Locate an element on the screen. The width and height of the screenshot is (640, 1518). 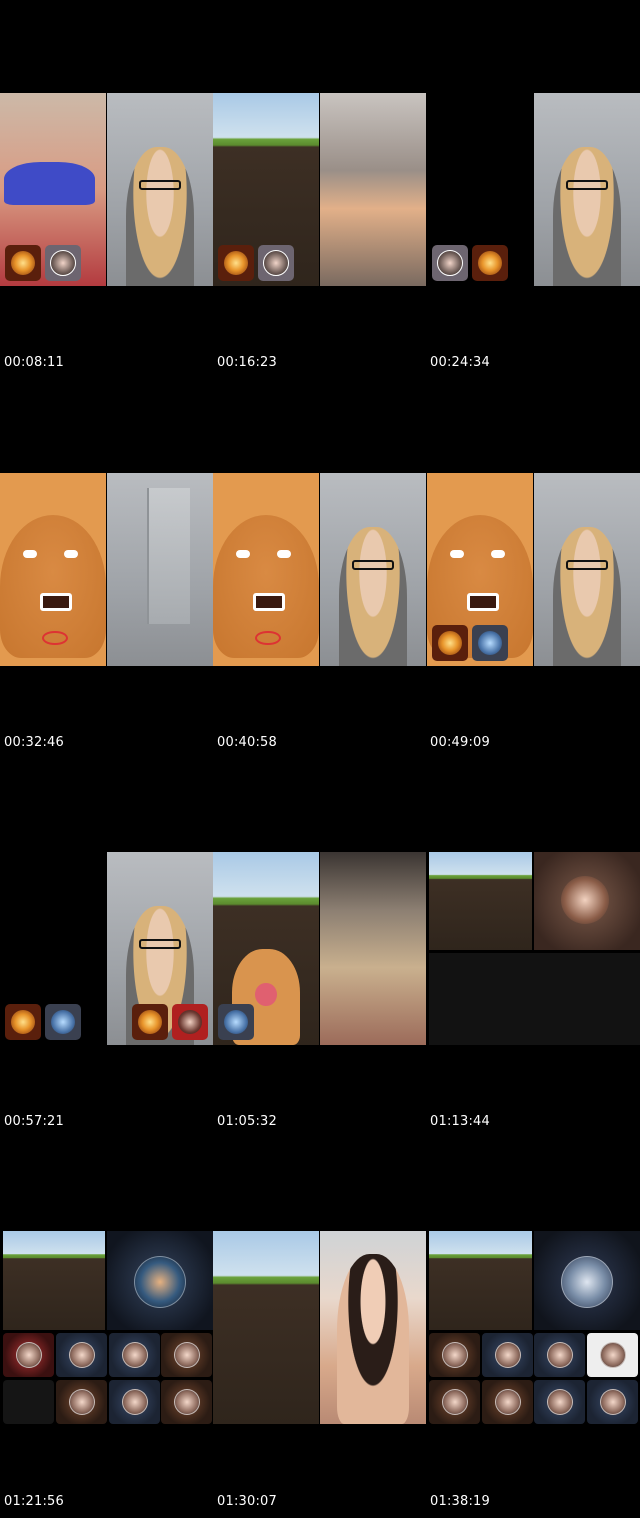
door is located at coordinates (168, 556).